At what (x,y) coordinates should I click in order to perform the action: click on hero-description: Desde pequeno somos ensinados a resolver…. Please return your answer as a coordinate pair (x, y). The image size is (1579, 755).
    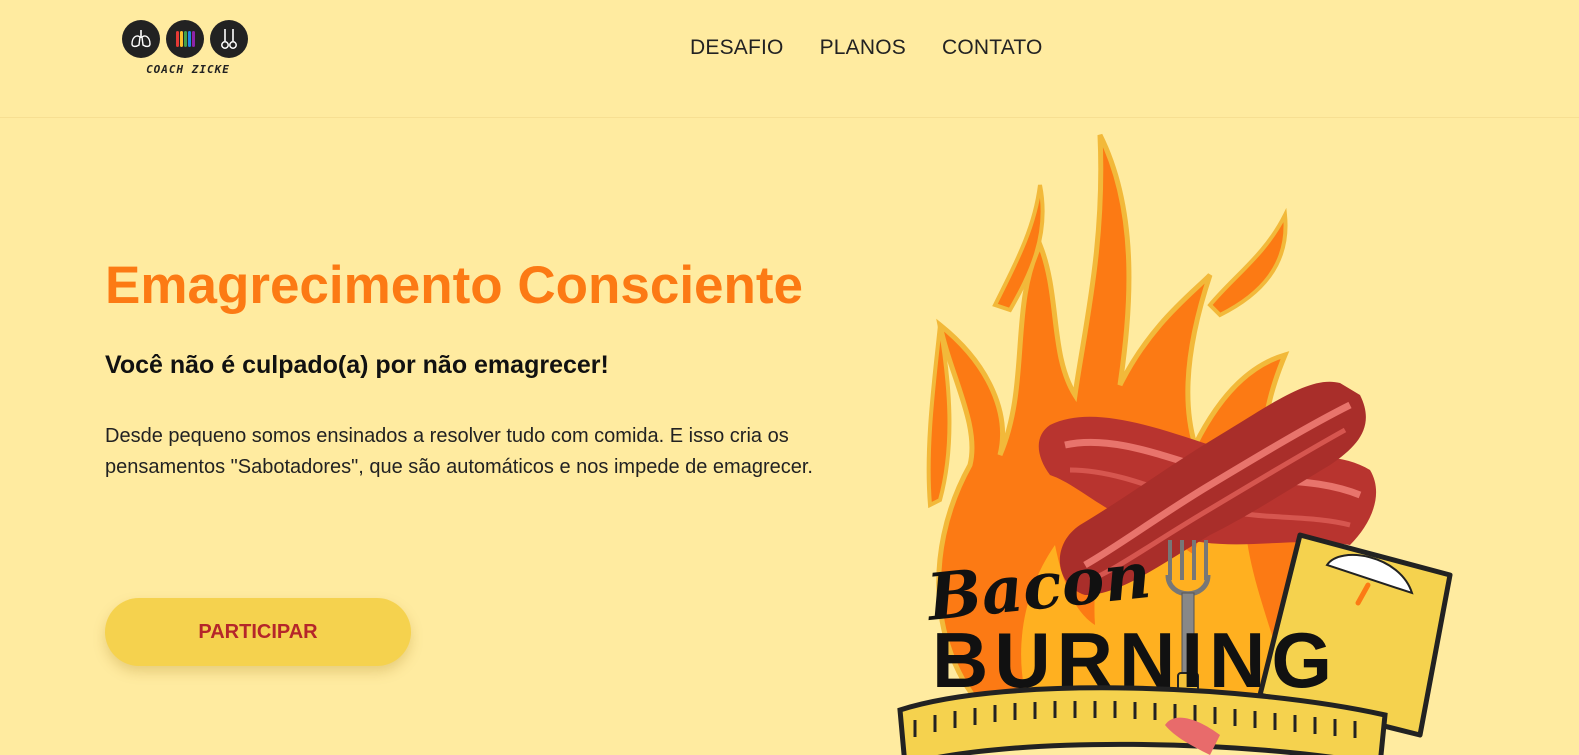
    Looking at the image, I should click on (459, 451).